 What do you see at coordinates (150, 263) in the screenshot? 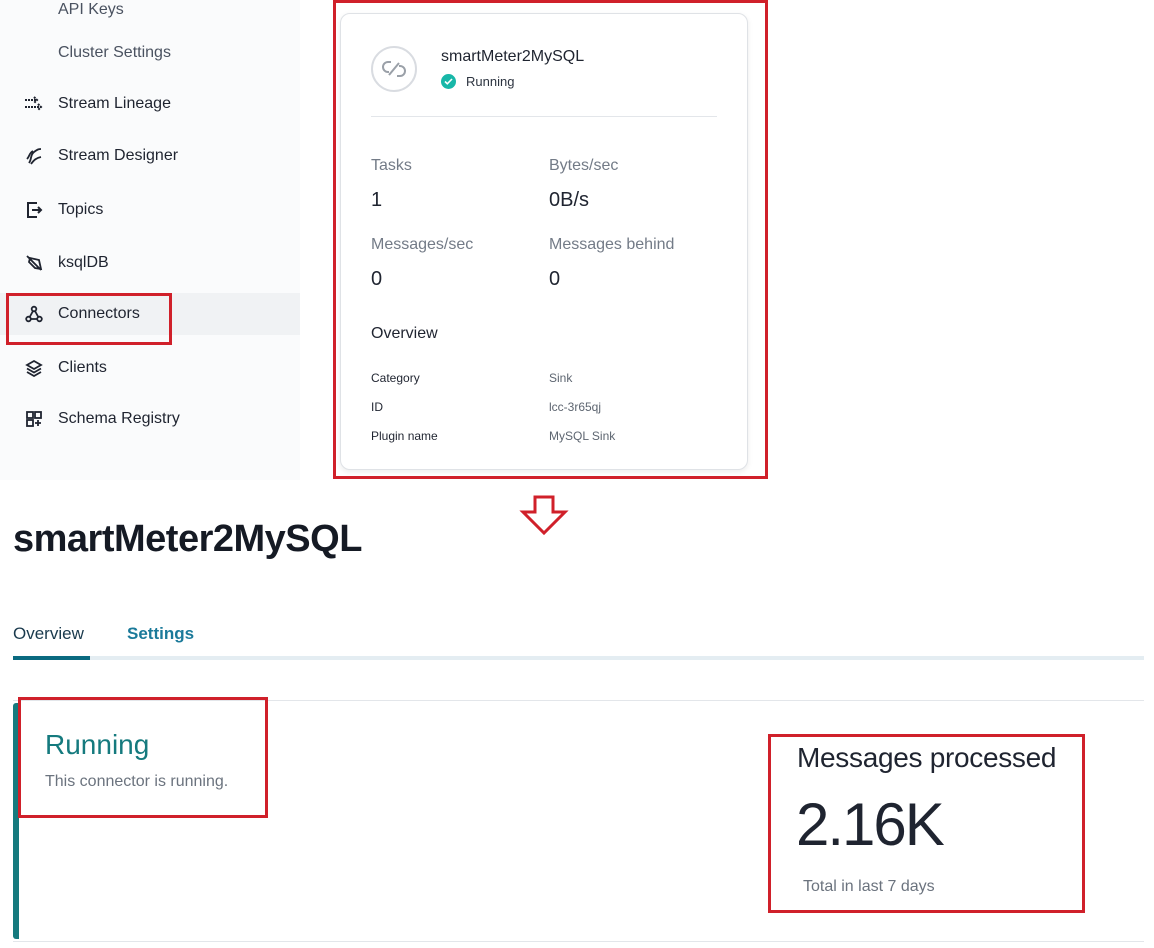
I see `sidebar-item-ksqldb: ksqlDB` at bounding box center [150, 263].